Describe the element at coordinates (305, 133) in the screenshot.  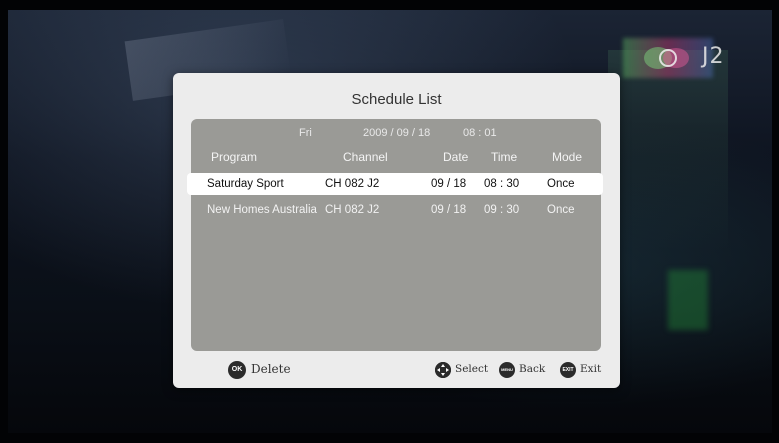
I see `current-day: Fri` at that location.